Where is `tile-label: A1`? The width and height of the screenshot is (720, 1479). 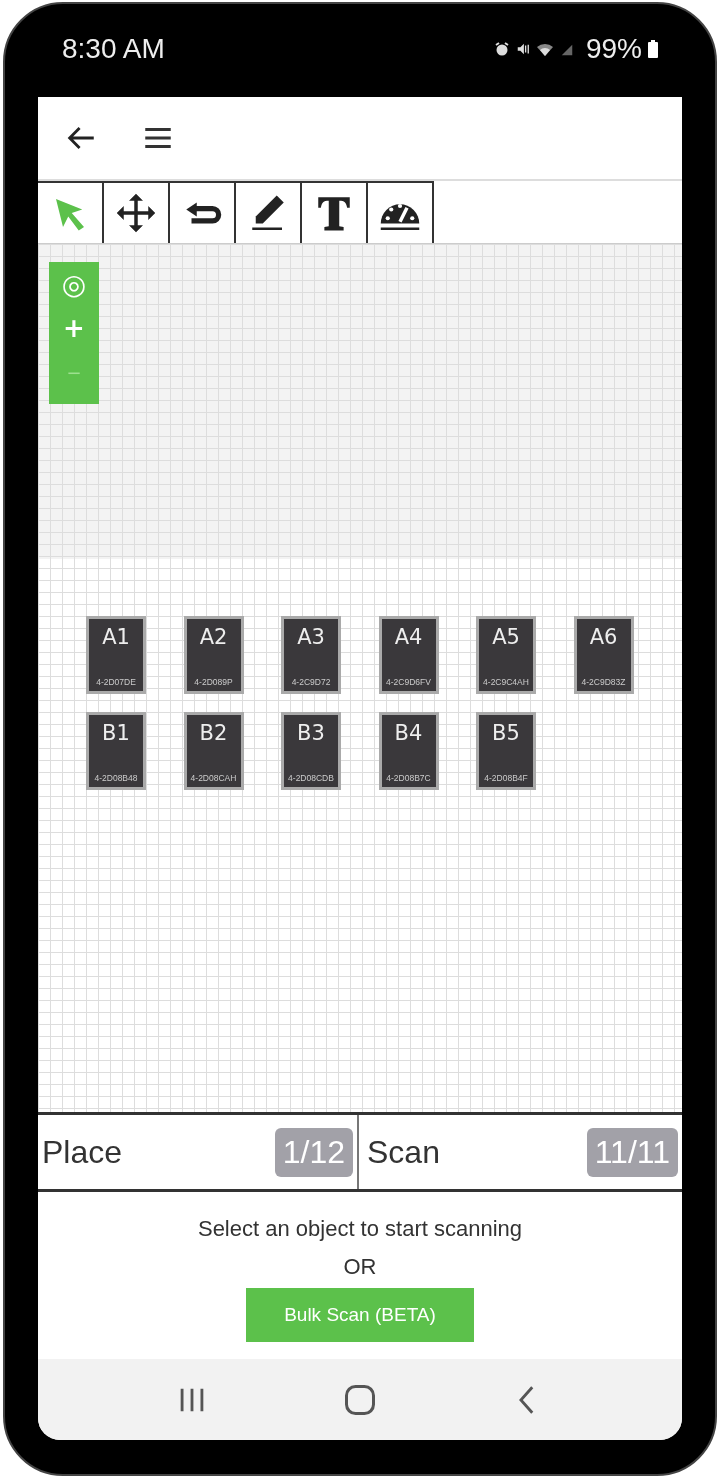 tile-label: A1 is located at coordinates (116, 637).